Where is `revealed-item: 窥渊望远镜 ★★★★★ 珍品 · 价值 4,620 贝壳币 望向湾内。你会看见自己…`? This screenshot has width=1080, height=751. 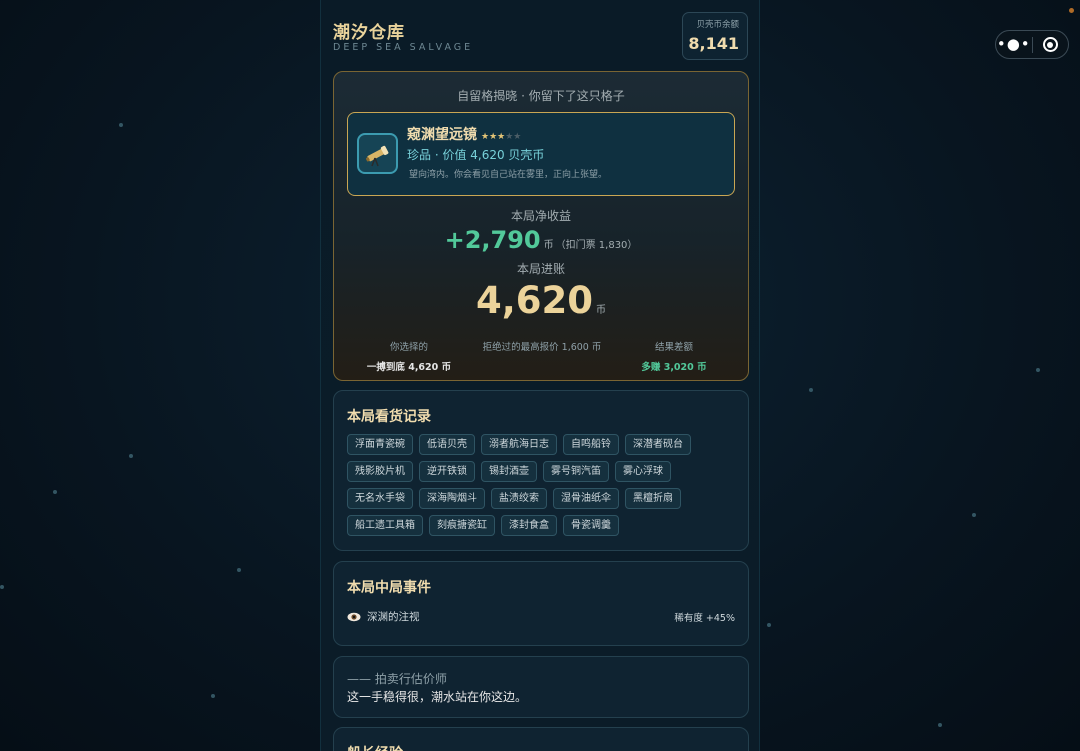
revealed-item: 窥渊望远镜 ★★★★★ 珍品 · 价值 4,620 贝壳币 望向湾内。你会看见自己… is located at coordinates (541, 154).